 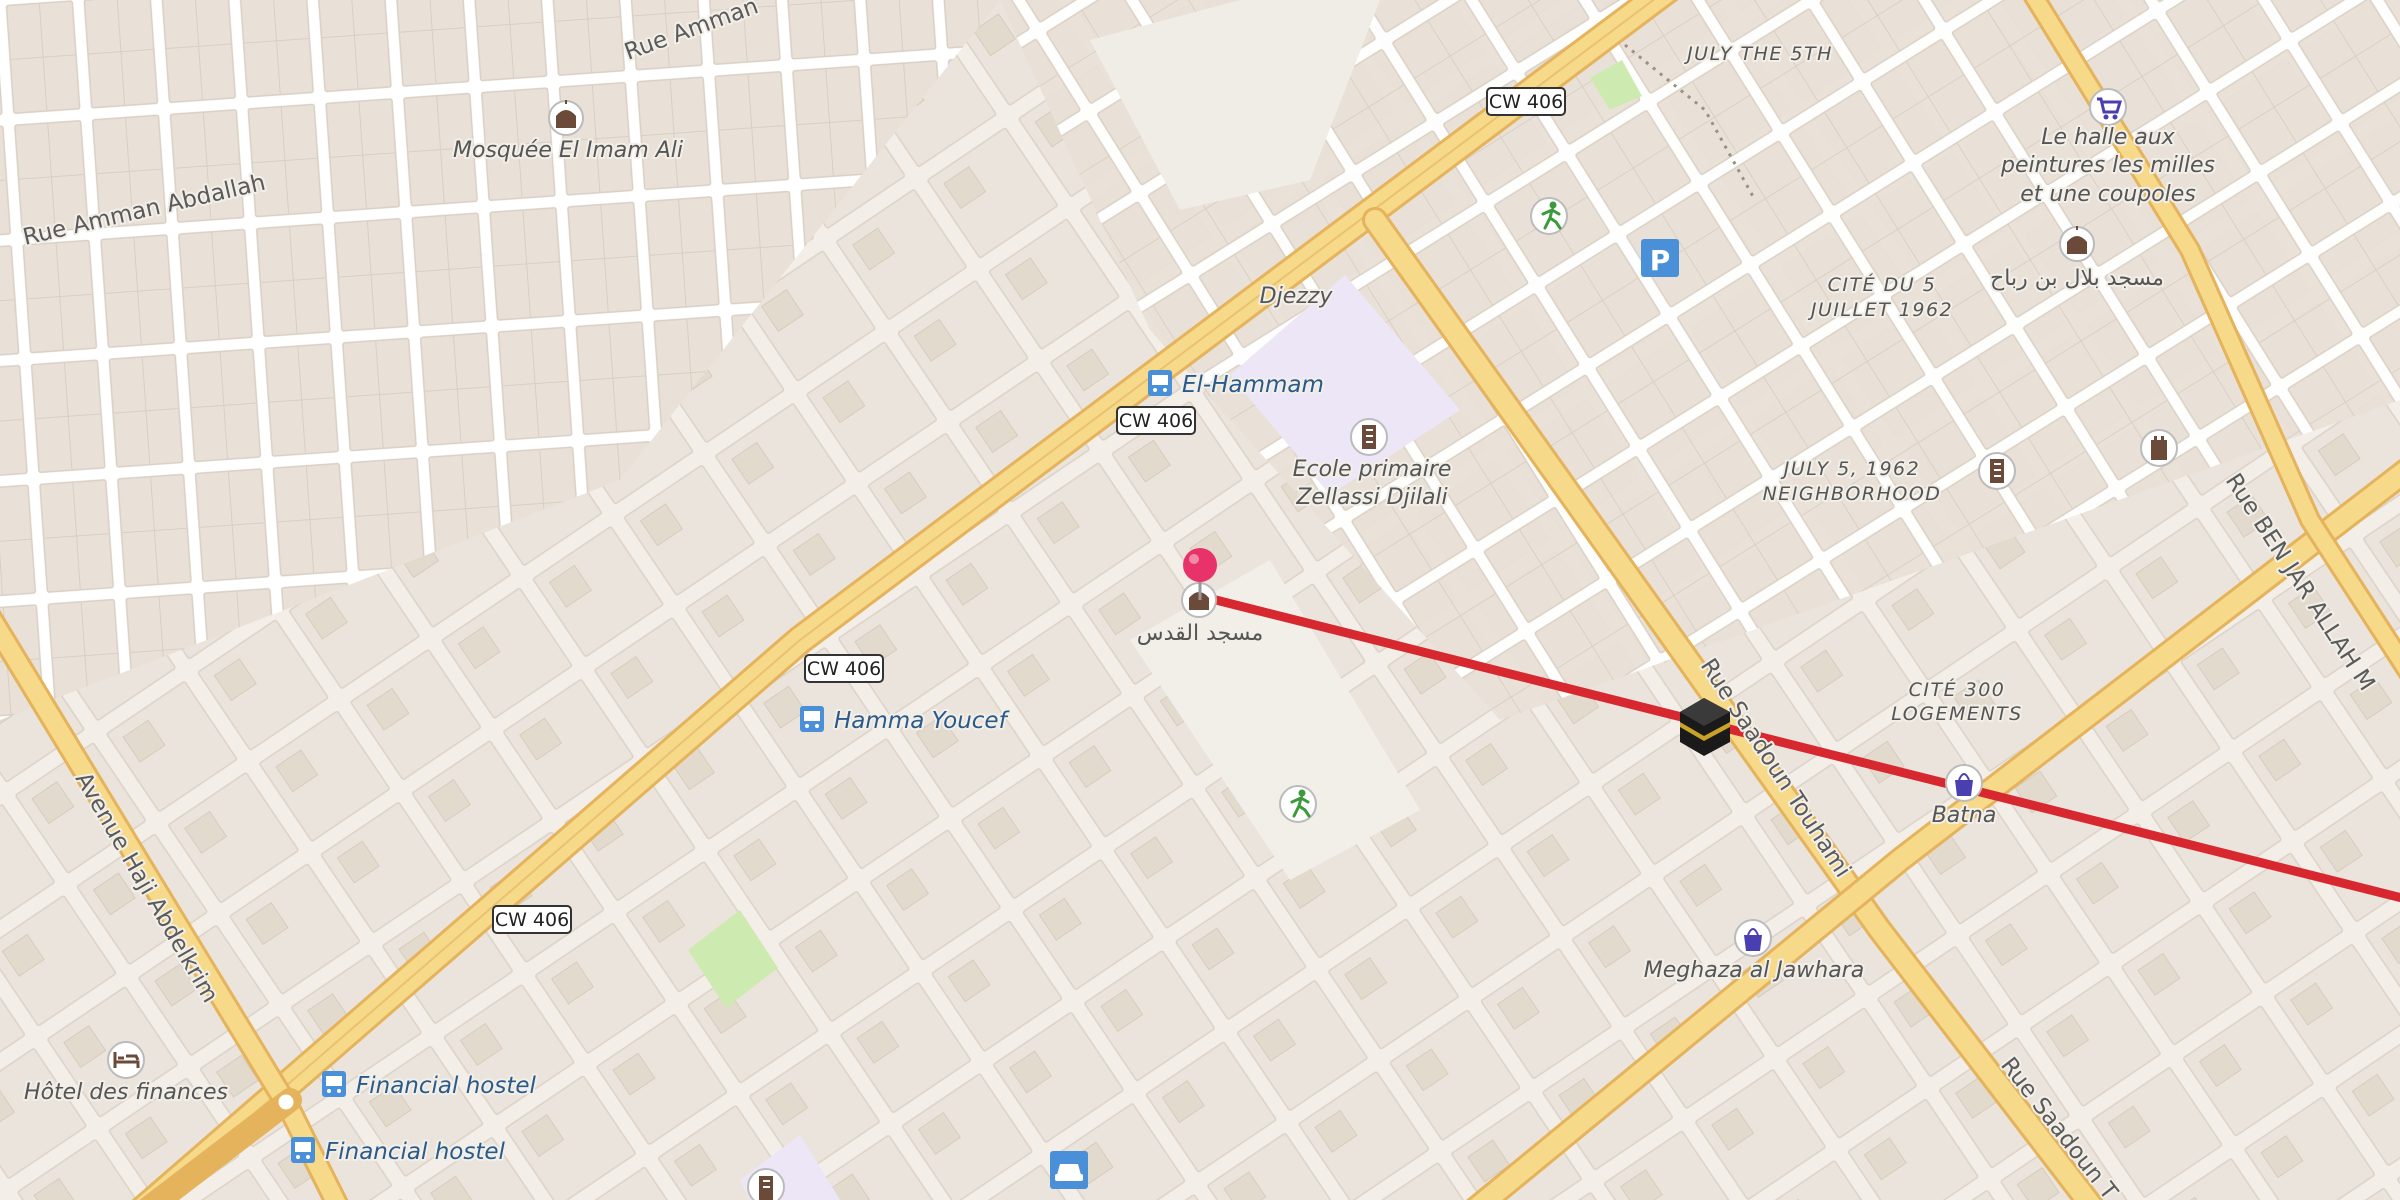 I want to click on svg-text: Batna, so click(x=1964, y=815).